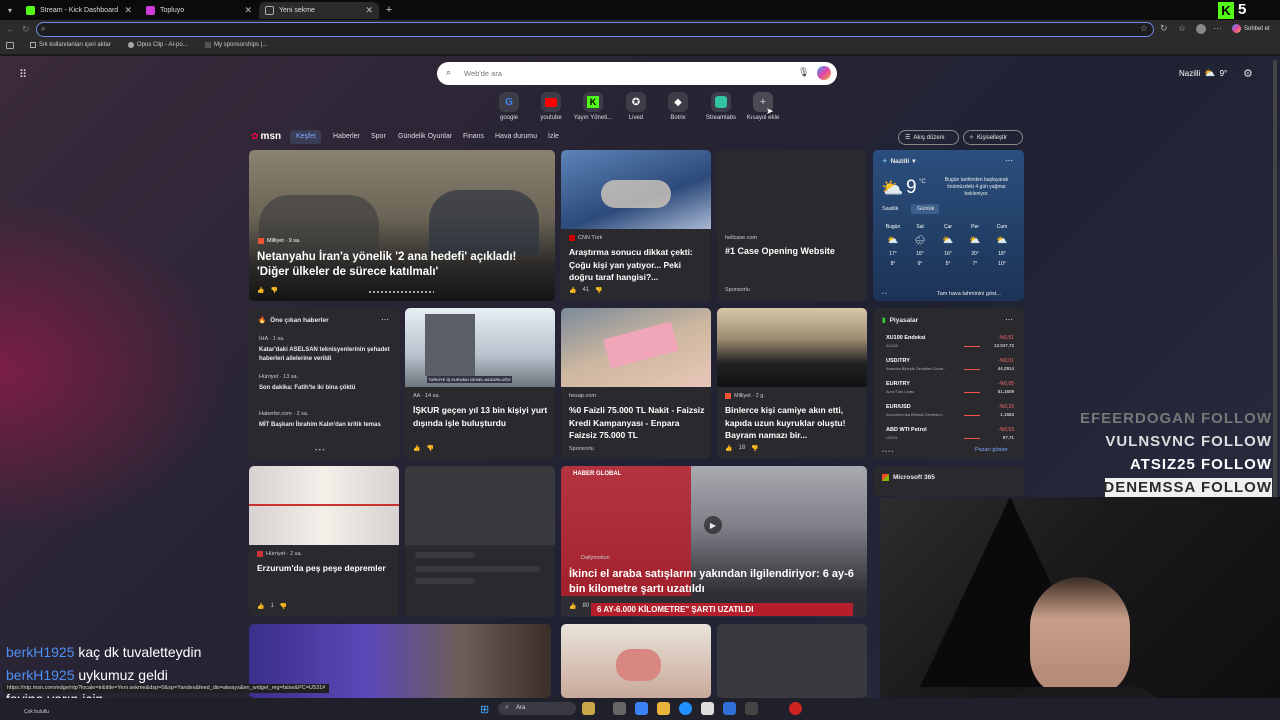 The image size is (1280, 720). What do you see at coordinates (925, 209) in the screenshot?
I see `tab-daily: Günlük` at bounding box center [925, 209].